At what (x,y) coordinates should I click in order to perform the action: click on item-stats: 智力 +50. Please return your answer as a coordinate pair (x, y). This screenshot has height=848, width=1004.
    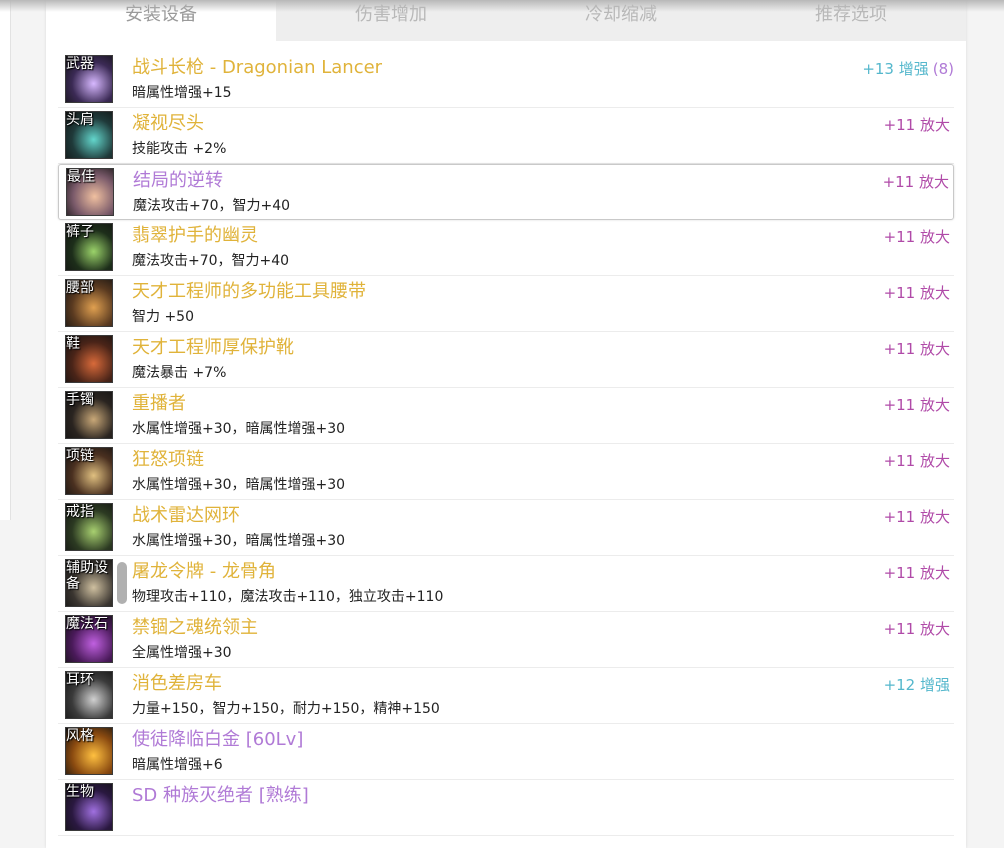
    Looking at the image, I should click on (163, 317).